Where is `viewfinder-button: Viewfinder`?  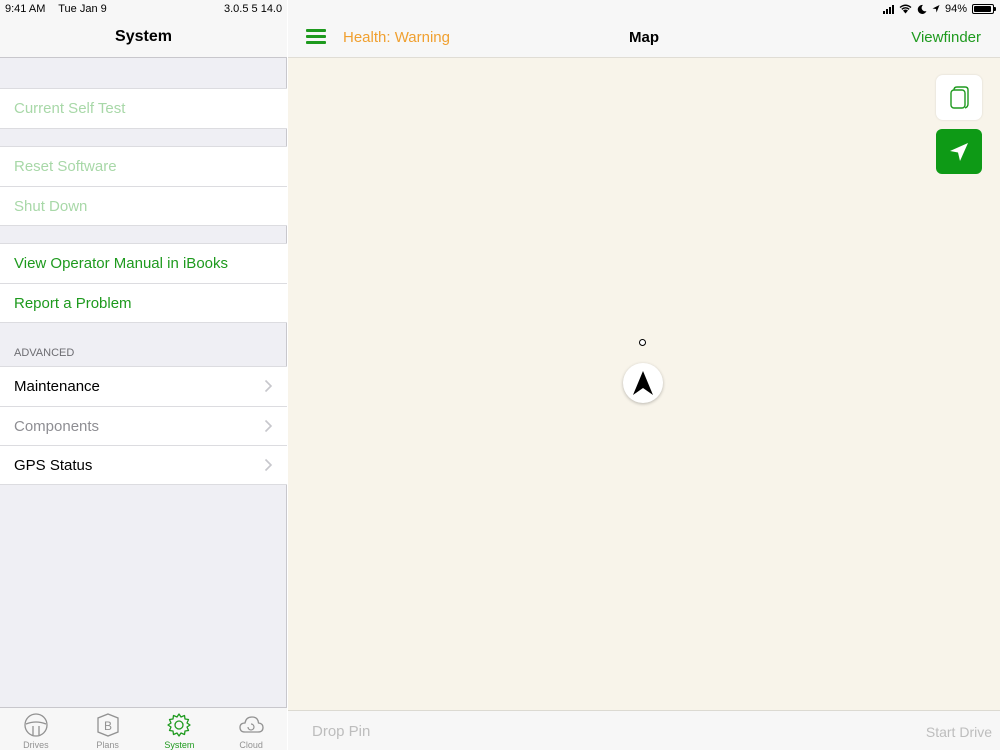 viewfinder-button: Viewfinder is located at coordinates (946, 37).